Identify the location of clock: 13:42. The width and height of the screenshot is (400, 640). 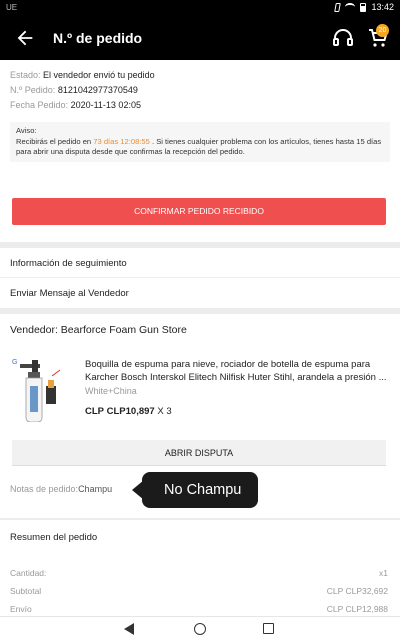
(382, 7).